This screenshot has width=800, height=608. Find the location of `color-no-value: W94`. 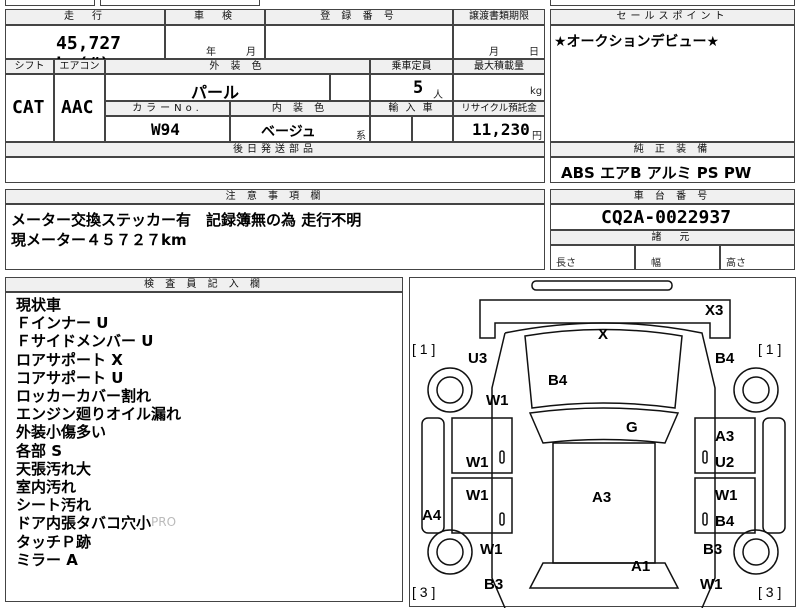

color-no-value: W94 is located at coordinates (165, 129).